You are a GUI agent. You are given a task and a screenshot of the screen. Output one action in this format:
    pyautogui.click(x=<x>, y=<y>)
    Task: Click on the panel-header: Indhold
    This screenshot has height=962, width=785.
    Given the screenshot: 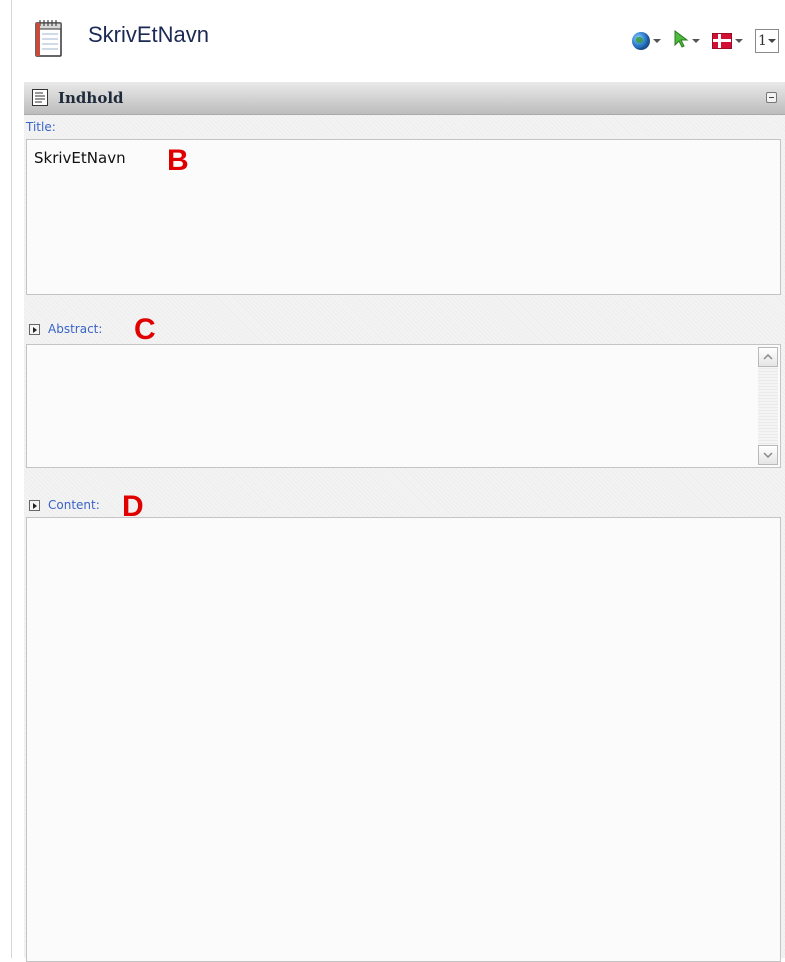 What is the action you would take?
    pyautogui.click(x=404, y=98)
    